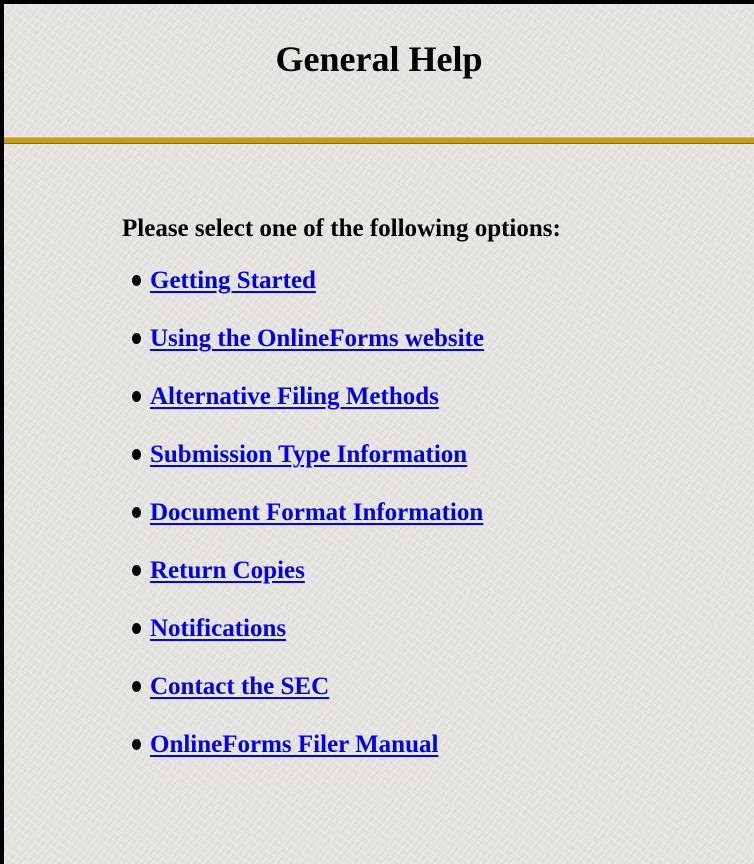 This screenshot has height=864, width=754. I want to click on option-using-onlineforms: Using the OnlineForms website, so click(308, 338).